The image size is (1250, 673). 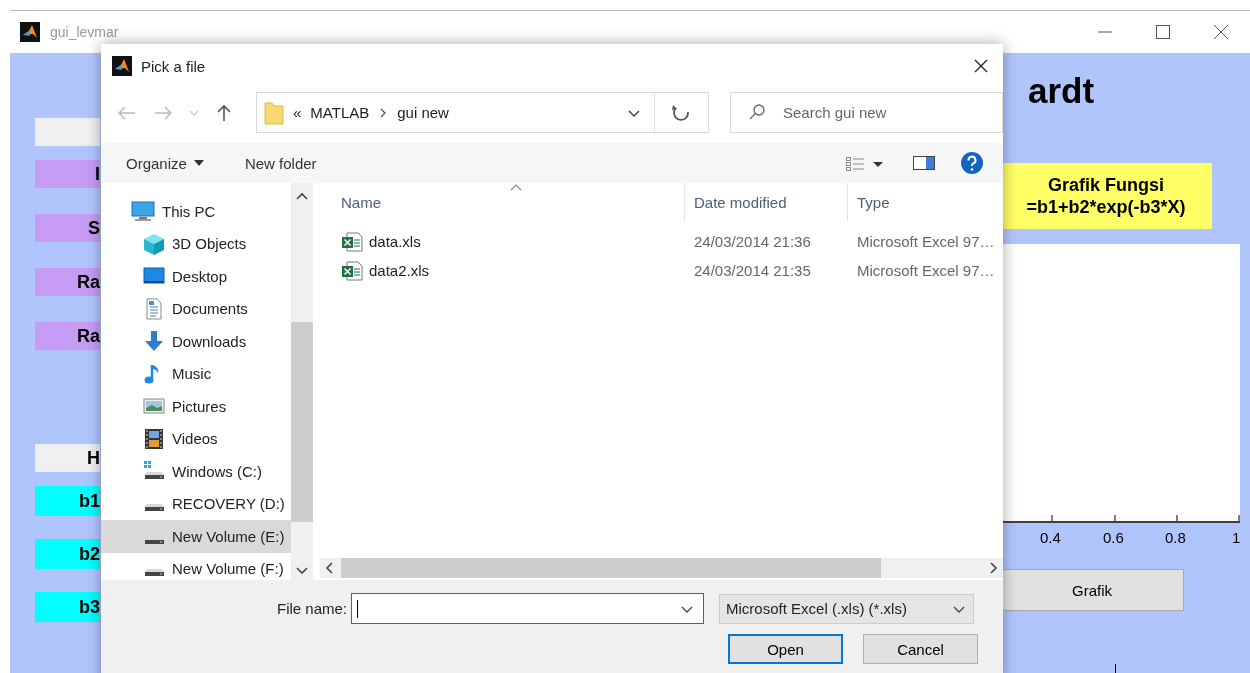 What do you see at coordinates (196, 308) in the screenshot?
I see `nav-item: Documents` at bounding box center [196, 308].